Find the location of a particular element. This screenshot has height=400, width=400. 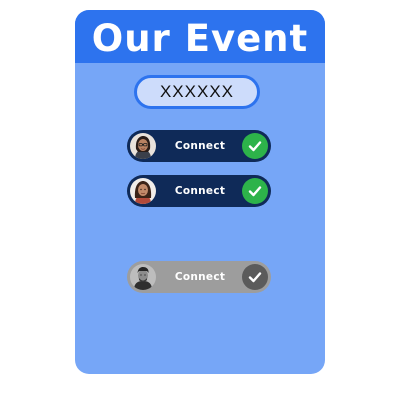

event-code-field: XXXXXX is located at coordinates (197, 92).